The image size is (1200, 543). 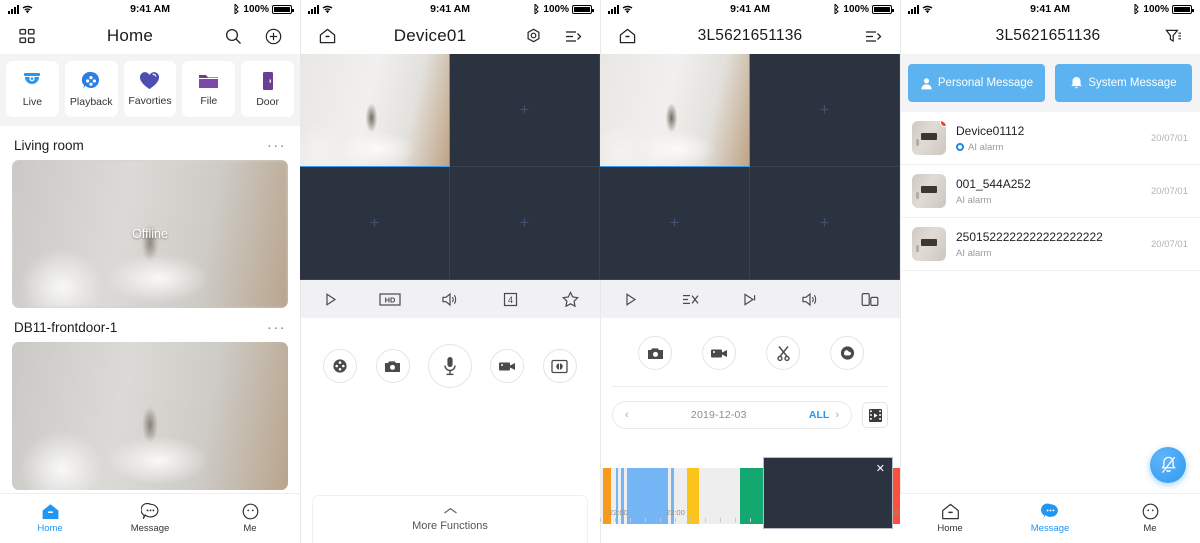 What do you see at coordinates (533, 36) in the screenshot?
I see `gear-hex-icon` at bounding box center [533, 36].